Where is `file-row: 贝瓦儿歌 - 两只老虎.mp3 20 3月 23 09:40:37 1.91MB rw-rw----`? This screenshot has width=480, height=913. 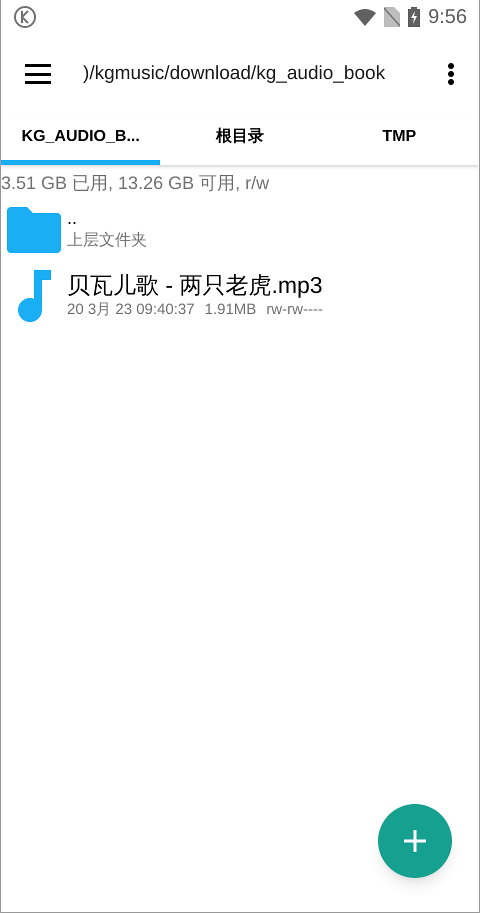 file-row: 贝瓦儿歌 - 两只老虎.mp3 20 3月 23 09:40:37 1.91MB rw-rw---- is located at coordinates (240, 296).